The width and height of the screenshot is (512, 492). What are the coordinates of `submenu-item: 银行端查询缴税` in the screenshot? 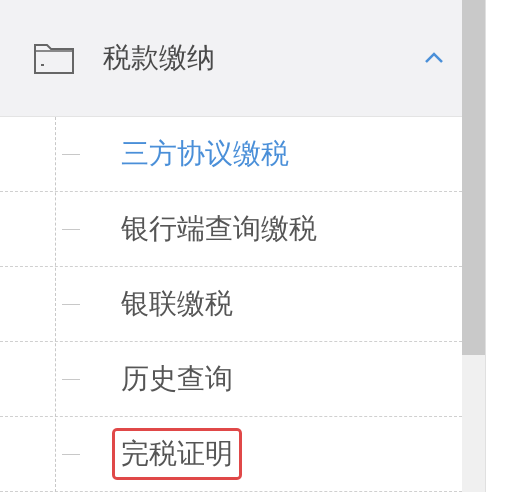 It's located at (219, 229).